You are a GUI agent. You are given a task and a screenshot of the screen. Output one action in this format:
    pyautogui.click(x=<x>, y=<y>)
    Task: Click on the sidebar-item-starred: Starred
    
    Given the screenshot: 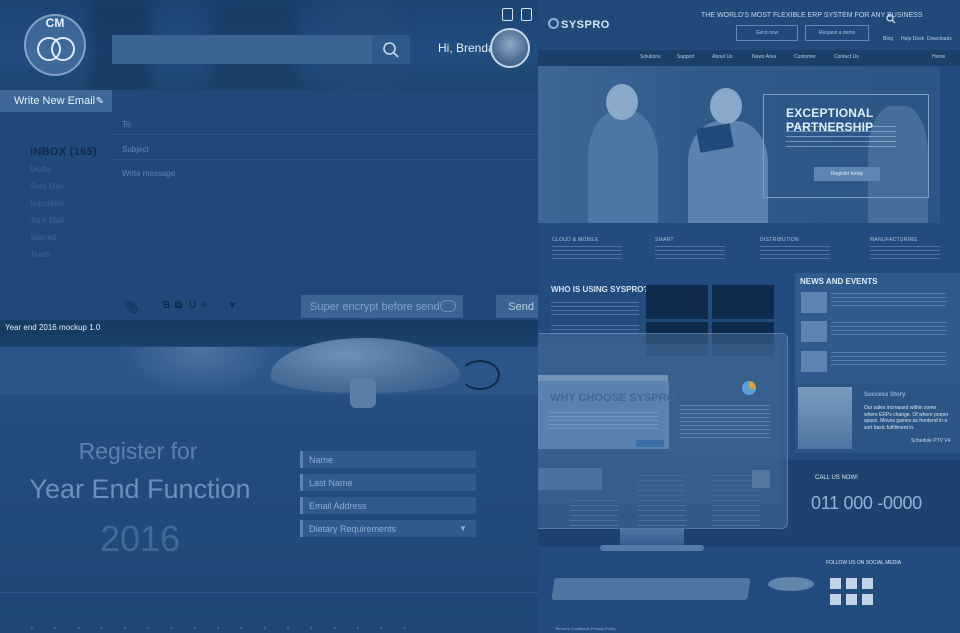 What is the action you would take?
    pyautogui.click(x=43, y=237)
    